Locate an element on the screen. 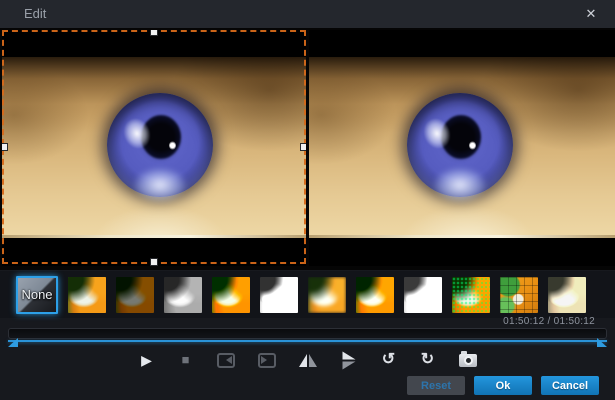 The height and width of the screenshot is (400, 615). filter-thumb-mosaic is located at coordinates (519, 294).